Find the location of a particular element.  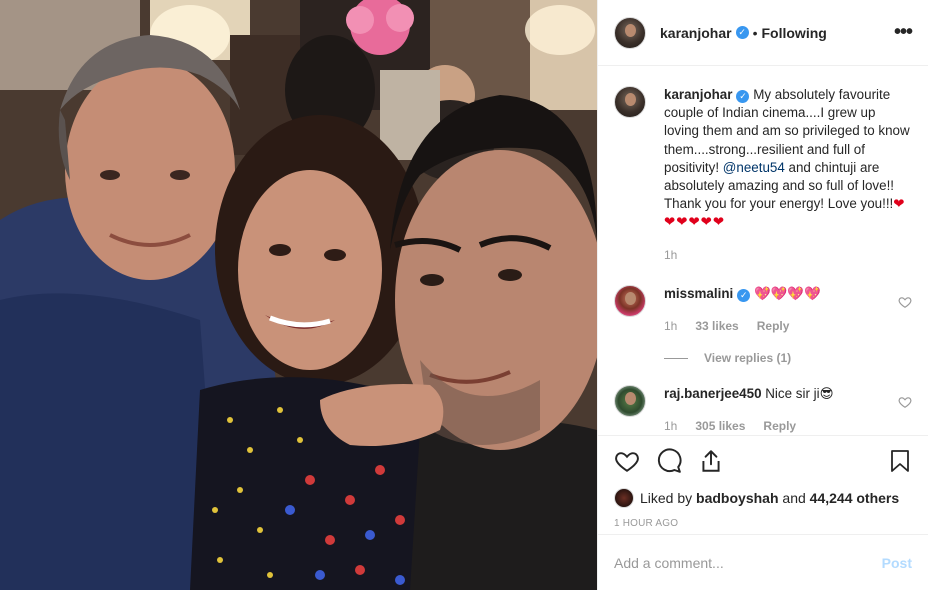

speech-bubble-icon is located at coordinates (669, 461).